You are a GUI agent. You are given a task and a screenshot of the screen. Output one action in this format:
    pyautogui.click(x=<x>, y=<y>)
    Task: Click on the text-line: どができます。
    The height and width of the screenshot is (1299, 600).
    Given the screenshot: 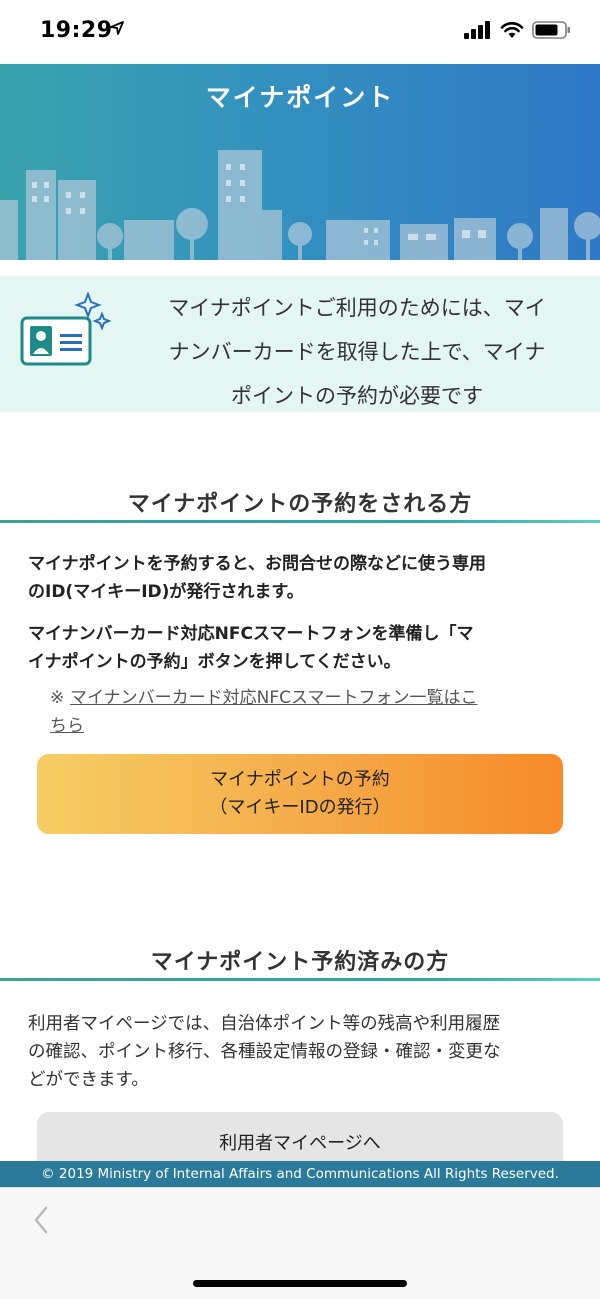 What is the action you would take?
    pyautogui.click(x=88, y=1080)
    